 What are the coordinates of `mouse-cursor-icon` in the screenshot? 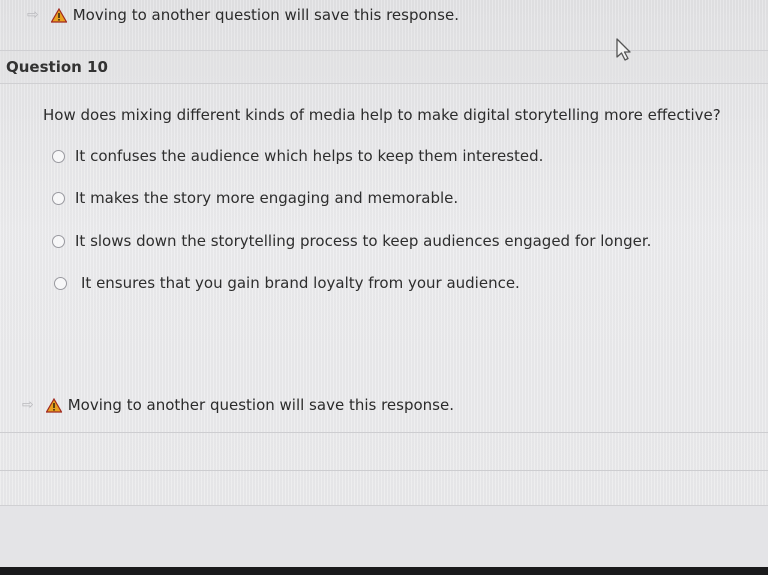 It's located at (623, 49).